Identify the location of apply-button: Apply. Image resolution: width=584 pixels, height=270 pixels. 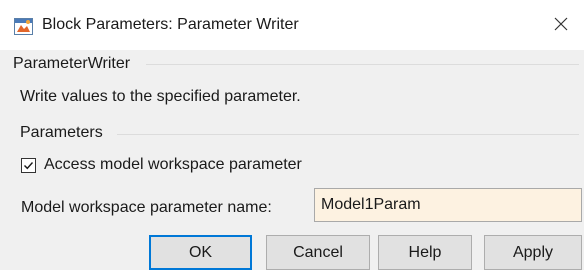
(533, 252).